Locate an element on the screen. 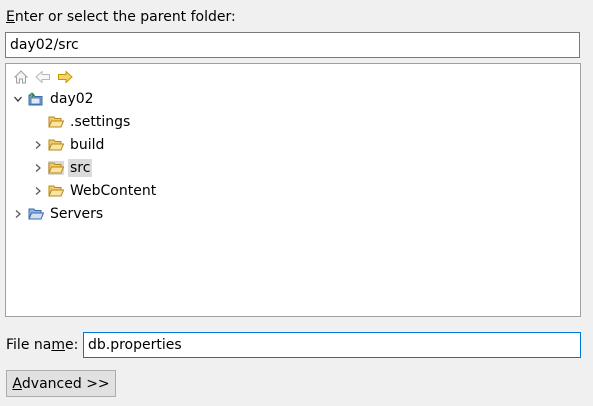 The height and width of the screenshot is (406, 593). tree-node-label: build is located at coordinates (87, 145).